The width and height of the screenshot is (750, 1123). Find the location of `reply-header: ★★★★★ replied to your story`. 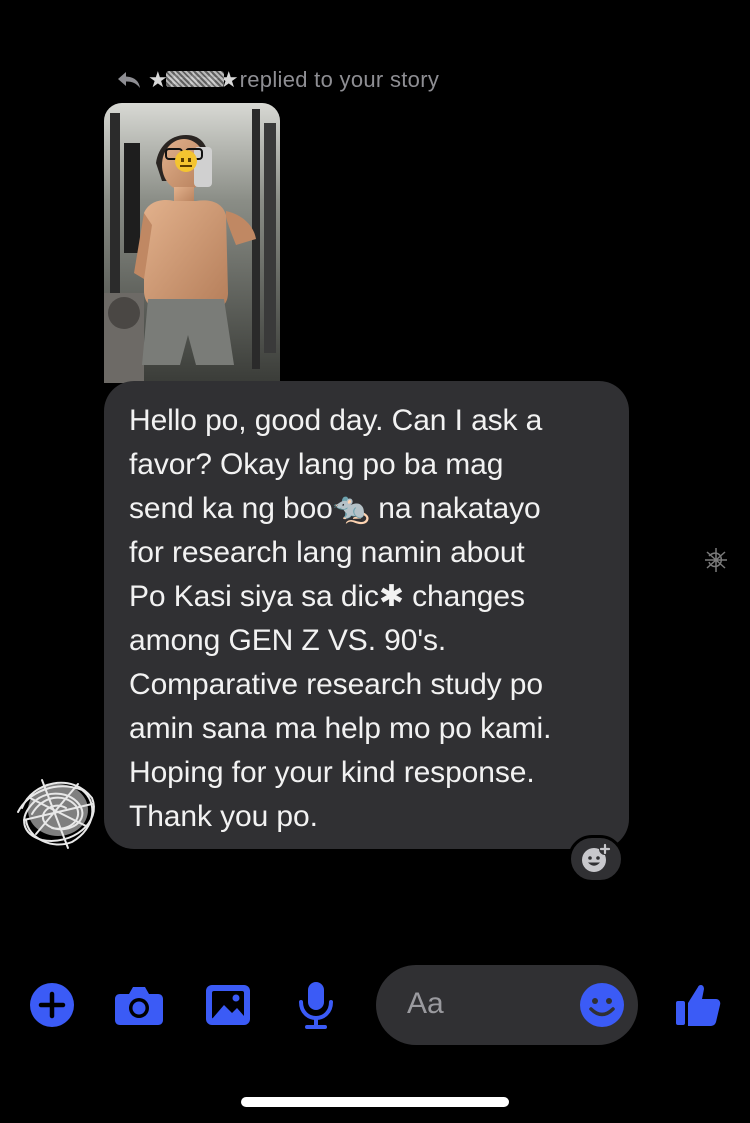

reply-header: ★★★★★ replied to your story is located at coordinates (277, 80).